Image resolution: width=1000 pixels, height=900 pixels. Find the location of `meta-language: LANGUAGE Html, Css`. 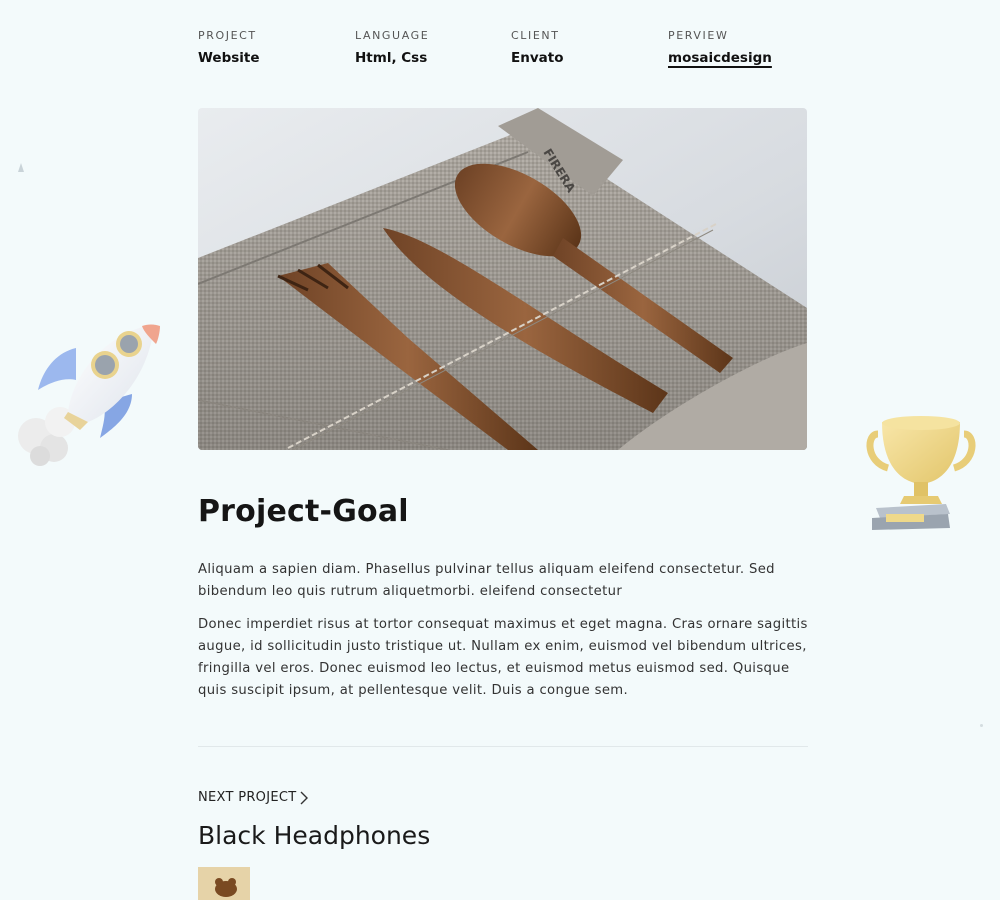

meta-language: LANGUAGE Html, Css is located at coordinates (392, 48).